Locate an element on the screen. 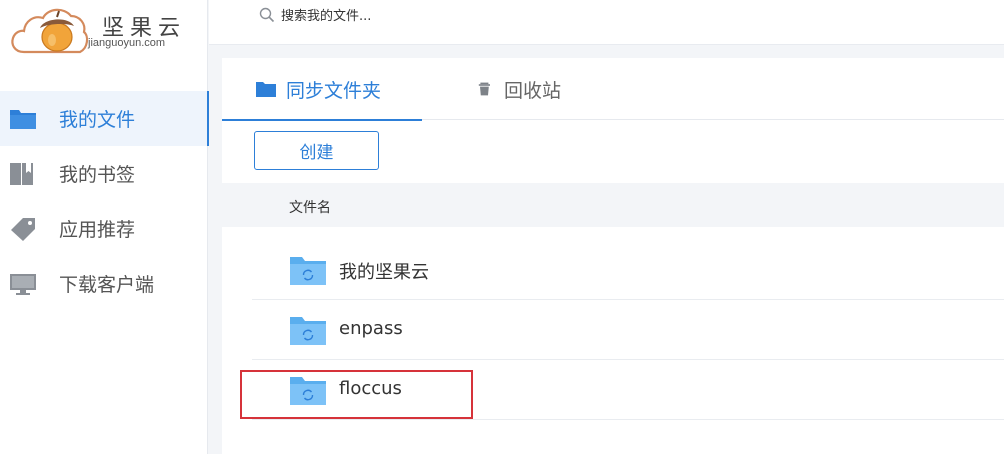 This screenshot has height=454, width=1004. tab-bar: 同步文件夹 回收站 is located at coordinates (613, 89).